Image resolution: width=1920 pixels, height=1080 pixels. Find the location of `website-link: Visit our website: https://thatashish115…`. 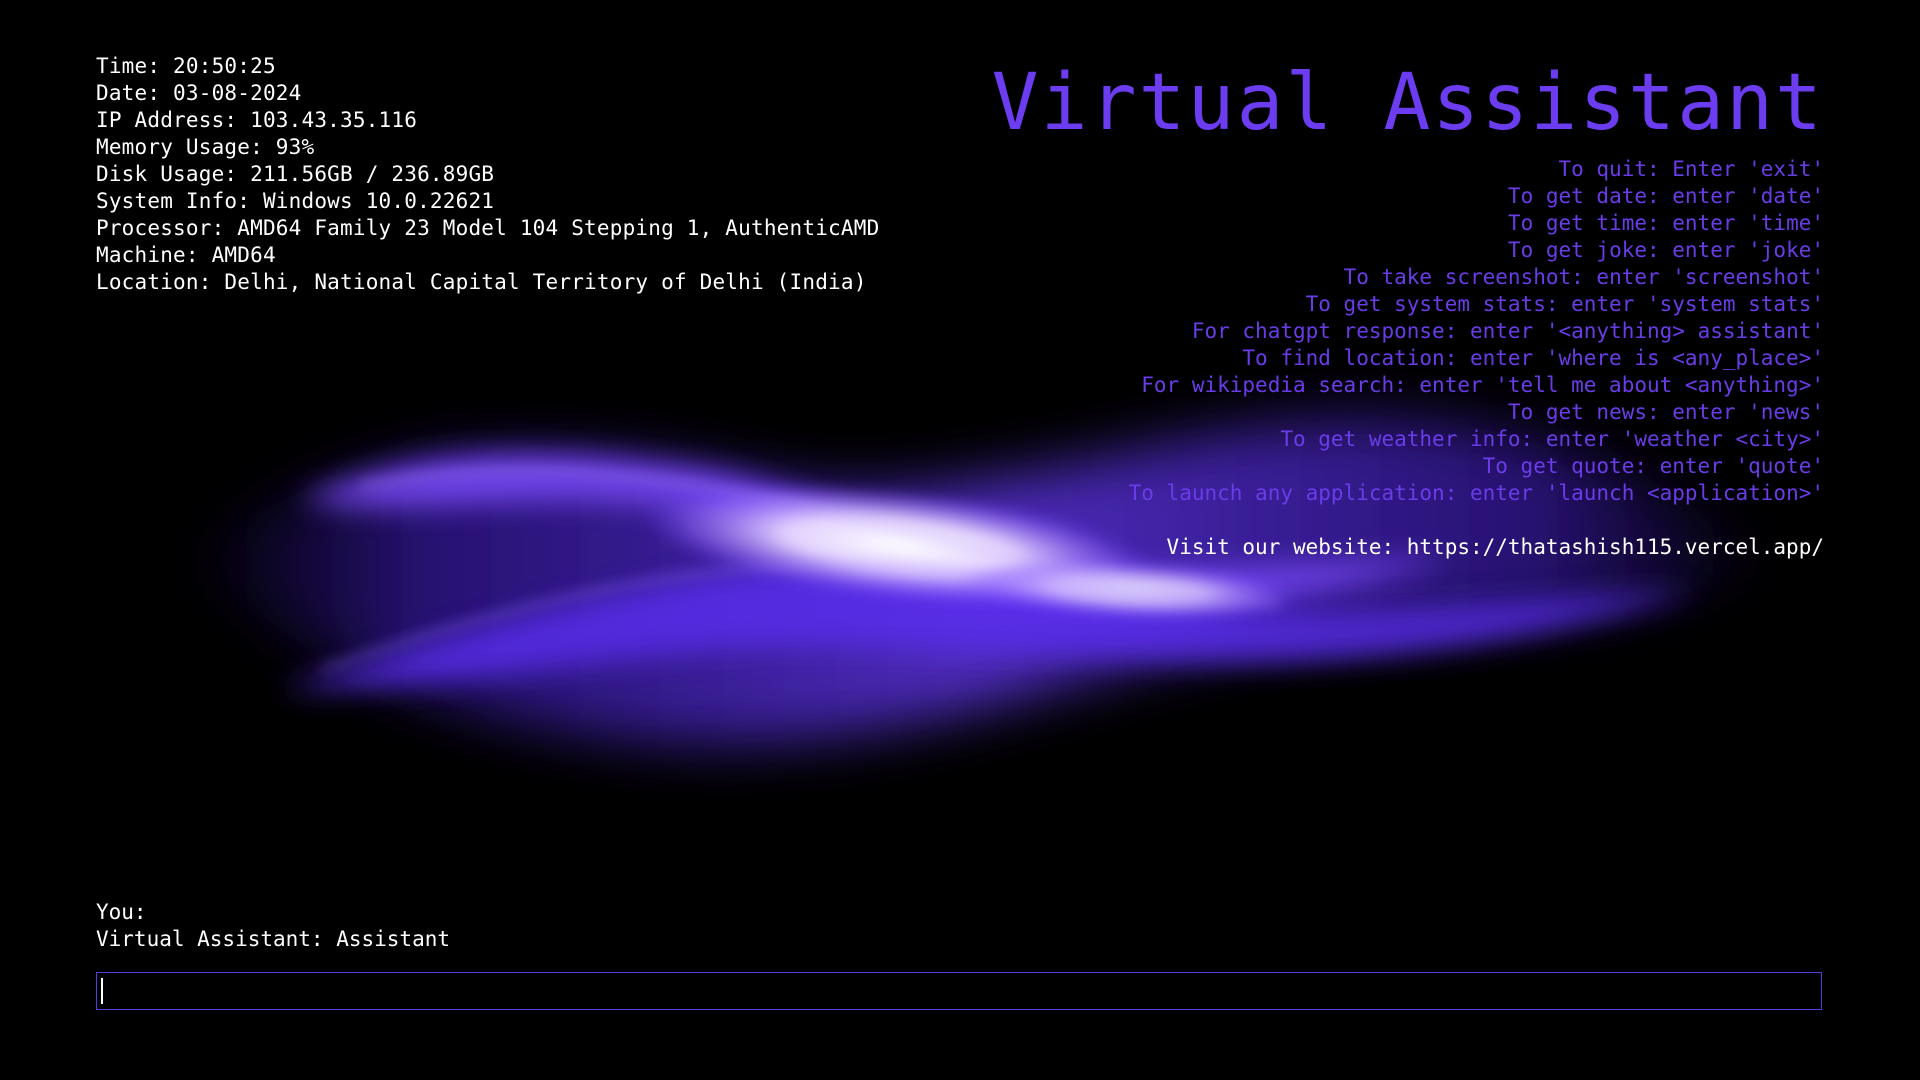

website-link: Visit our website: https://thatashish115… is located at coordinates (1408, 547).